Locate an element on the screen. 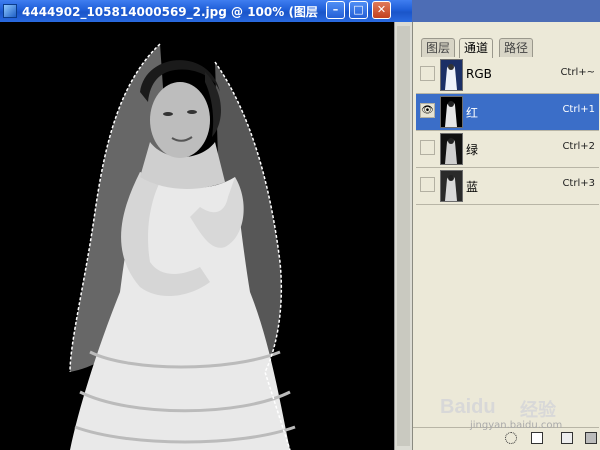 The image size is (600, 450). channel-name: 蓝 is located at coordinates (472, 187).